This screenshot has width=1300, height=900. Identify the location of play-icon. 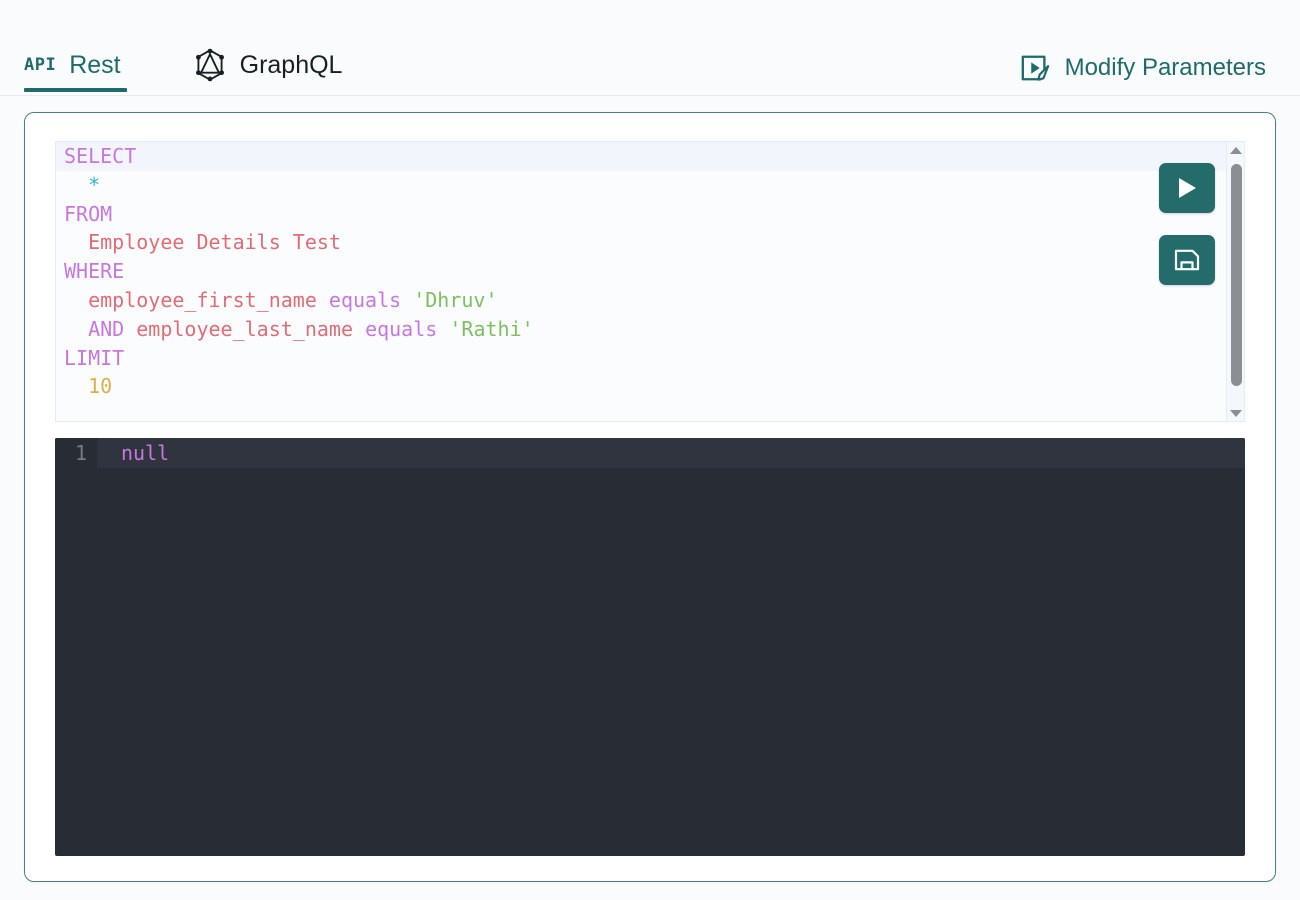
(1187, 188).